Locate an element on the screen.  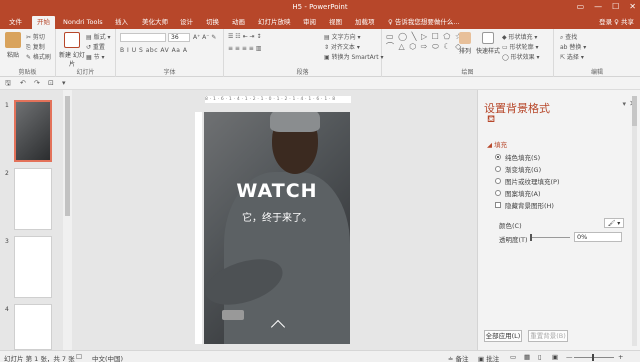
replace-button: ab 替换 ▾ is located at coordinates (573, 46).